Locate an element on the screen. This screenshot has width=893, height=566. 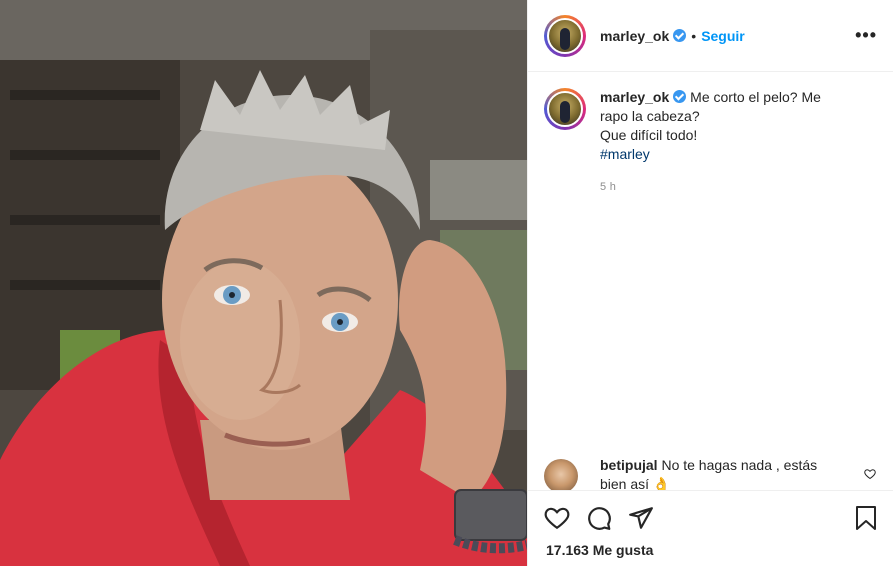
likes-count: 17.163 Me gusta is located at coordinates (599, 550).